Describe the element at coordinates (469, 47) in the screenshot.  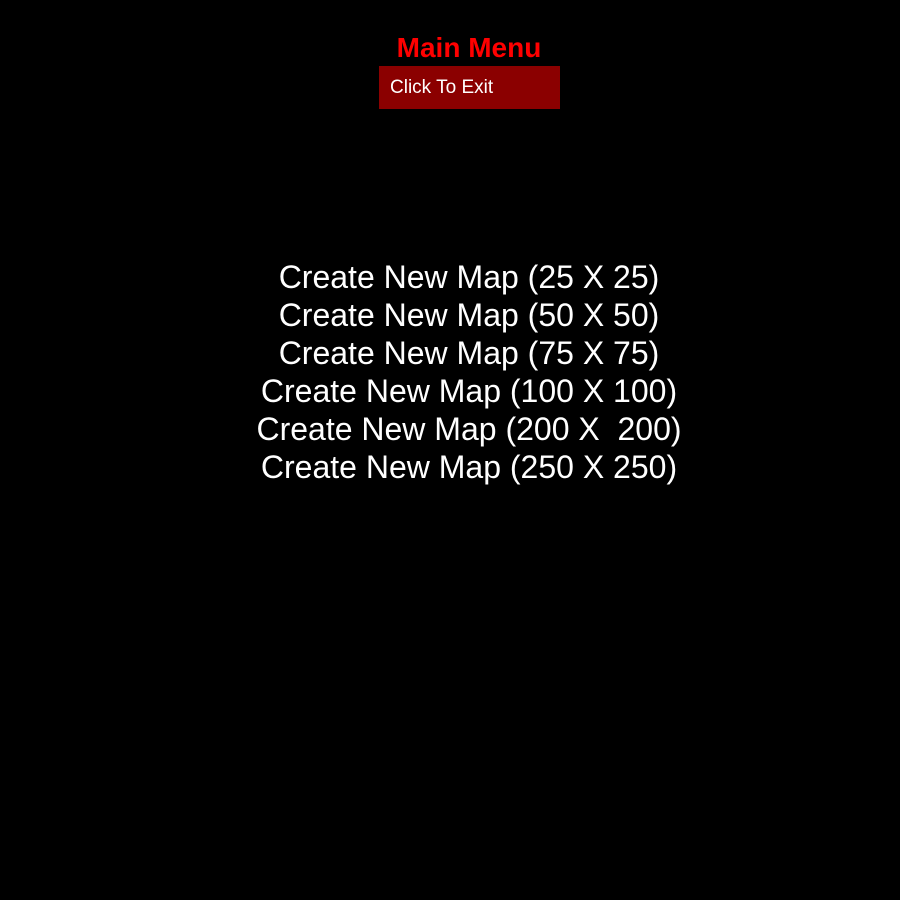
I see `page-title: Main Menu` at that location.